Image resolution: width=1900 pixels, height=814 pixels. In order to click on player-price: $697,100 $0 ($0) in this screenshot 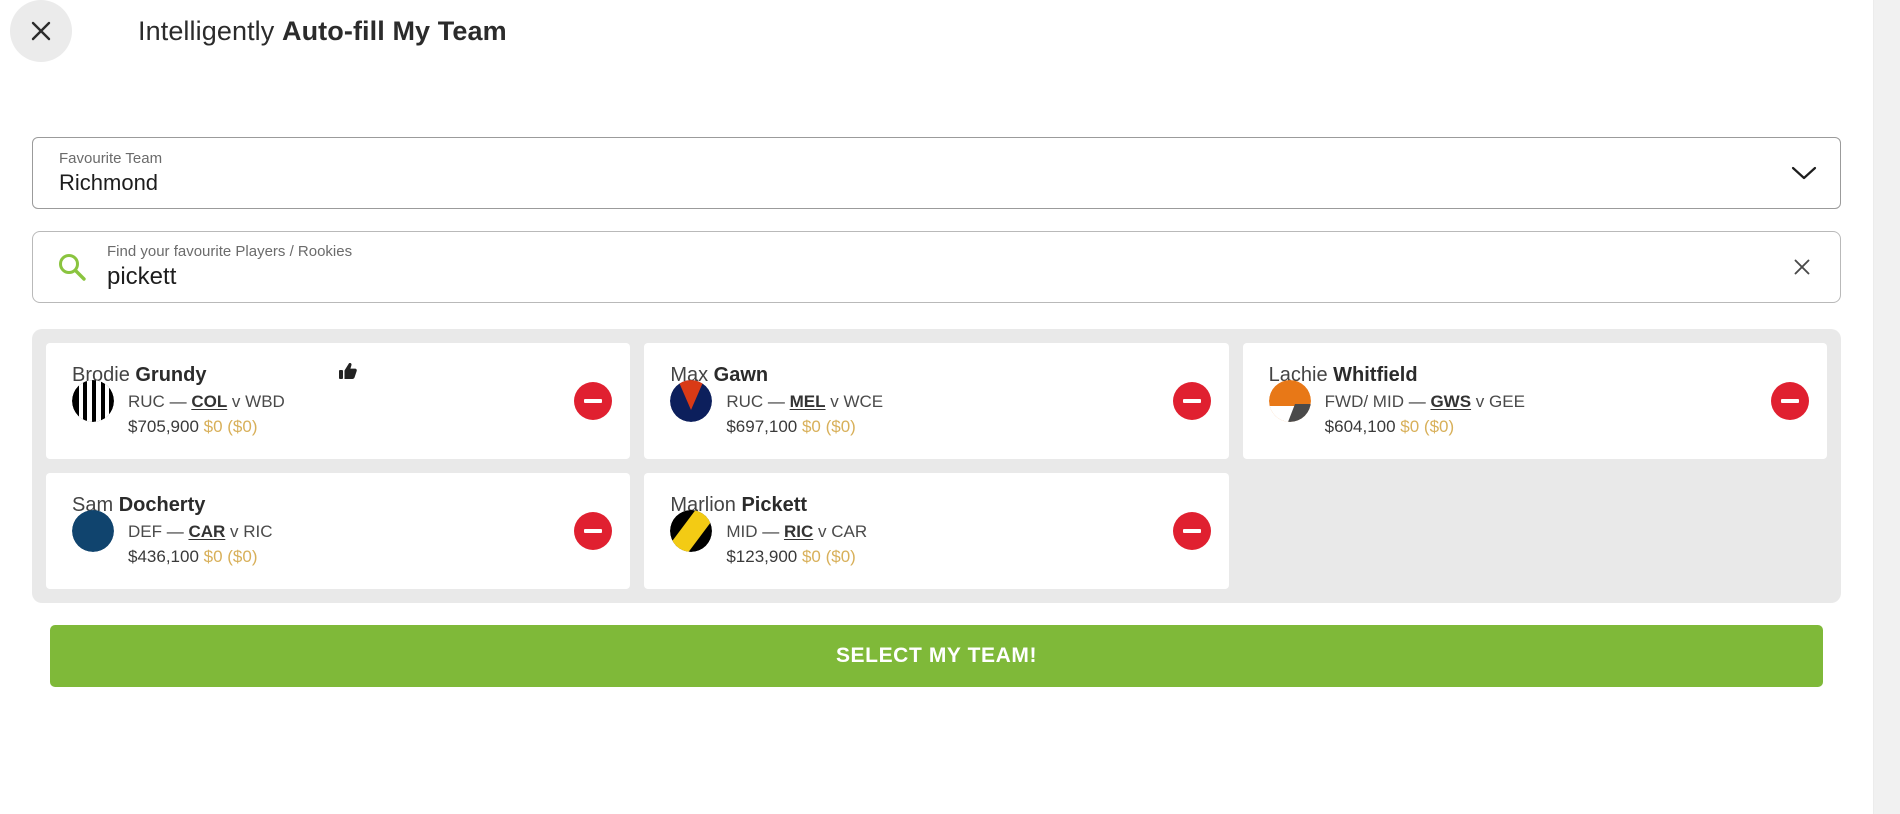, I will do `click(943, 427)`.